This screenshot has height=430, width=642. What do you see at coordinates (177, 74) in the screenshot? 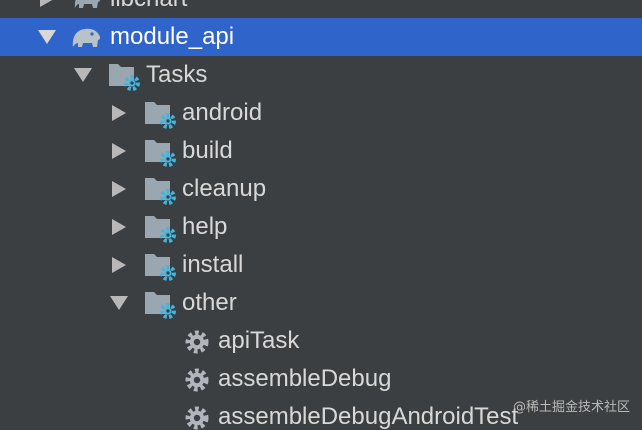
I see `tree-item-label: Tasks` at bounding box center [177, 74].